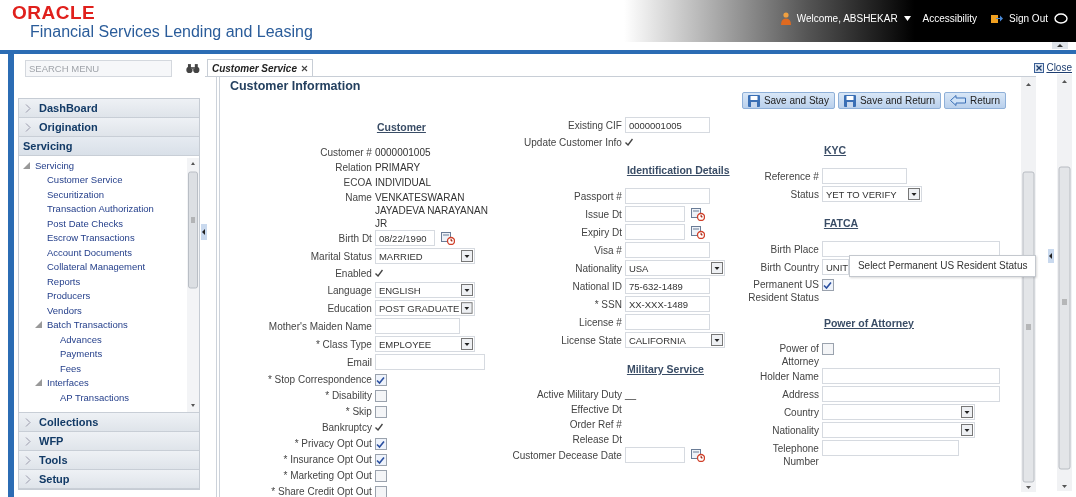  I want to click on input-field: 75-632-1489, so click(667, 286).